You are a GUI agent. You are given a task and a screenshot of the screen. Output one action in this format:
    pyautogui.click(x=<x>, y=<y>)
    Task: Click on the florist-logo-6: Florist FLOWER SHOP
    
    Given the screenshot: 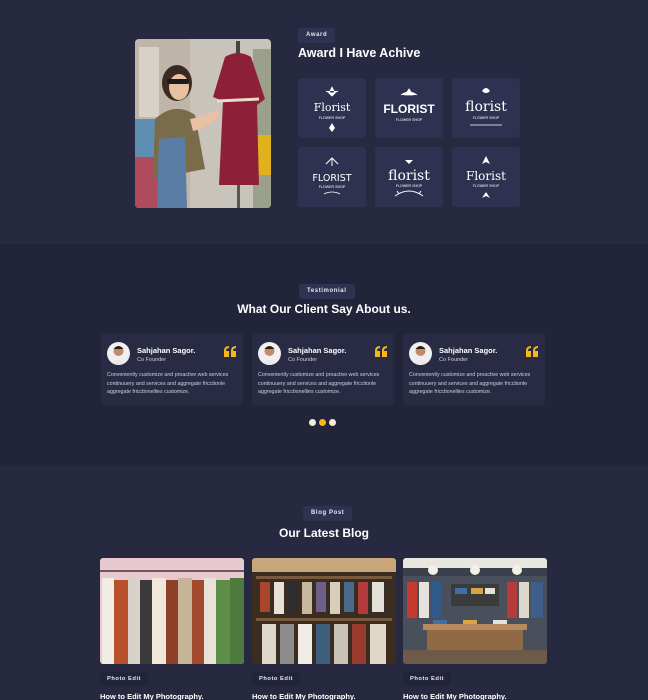 What is the action you would take?
    pyautogui.click(x=486, y=177)
    